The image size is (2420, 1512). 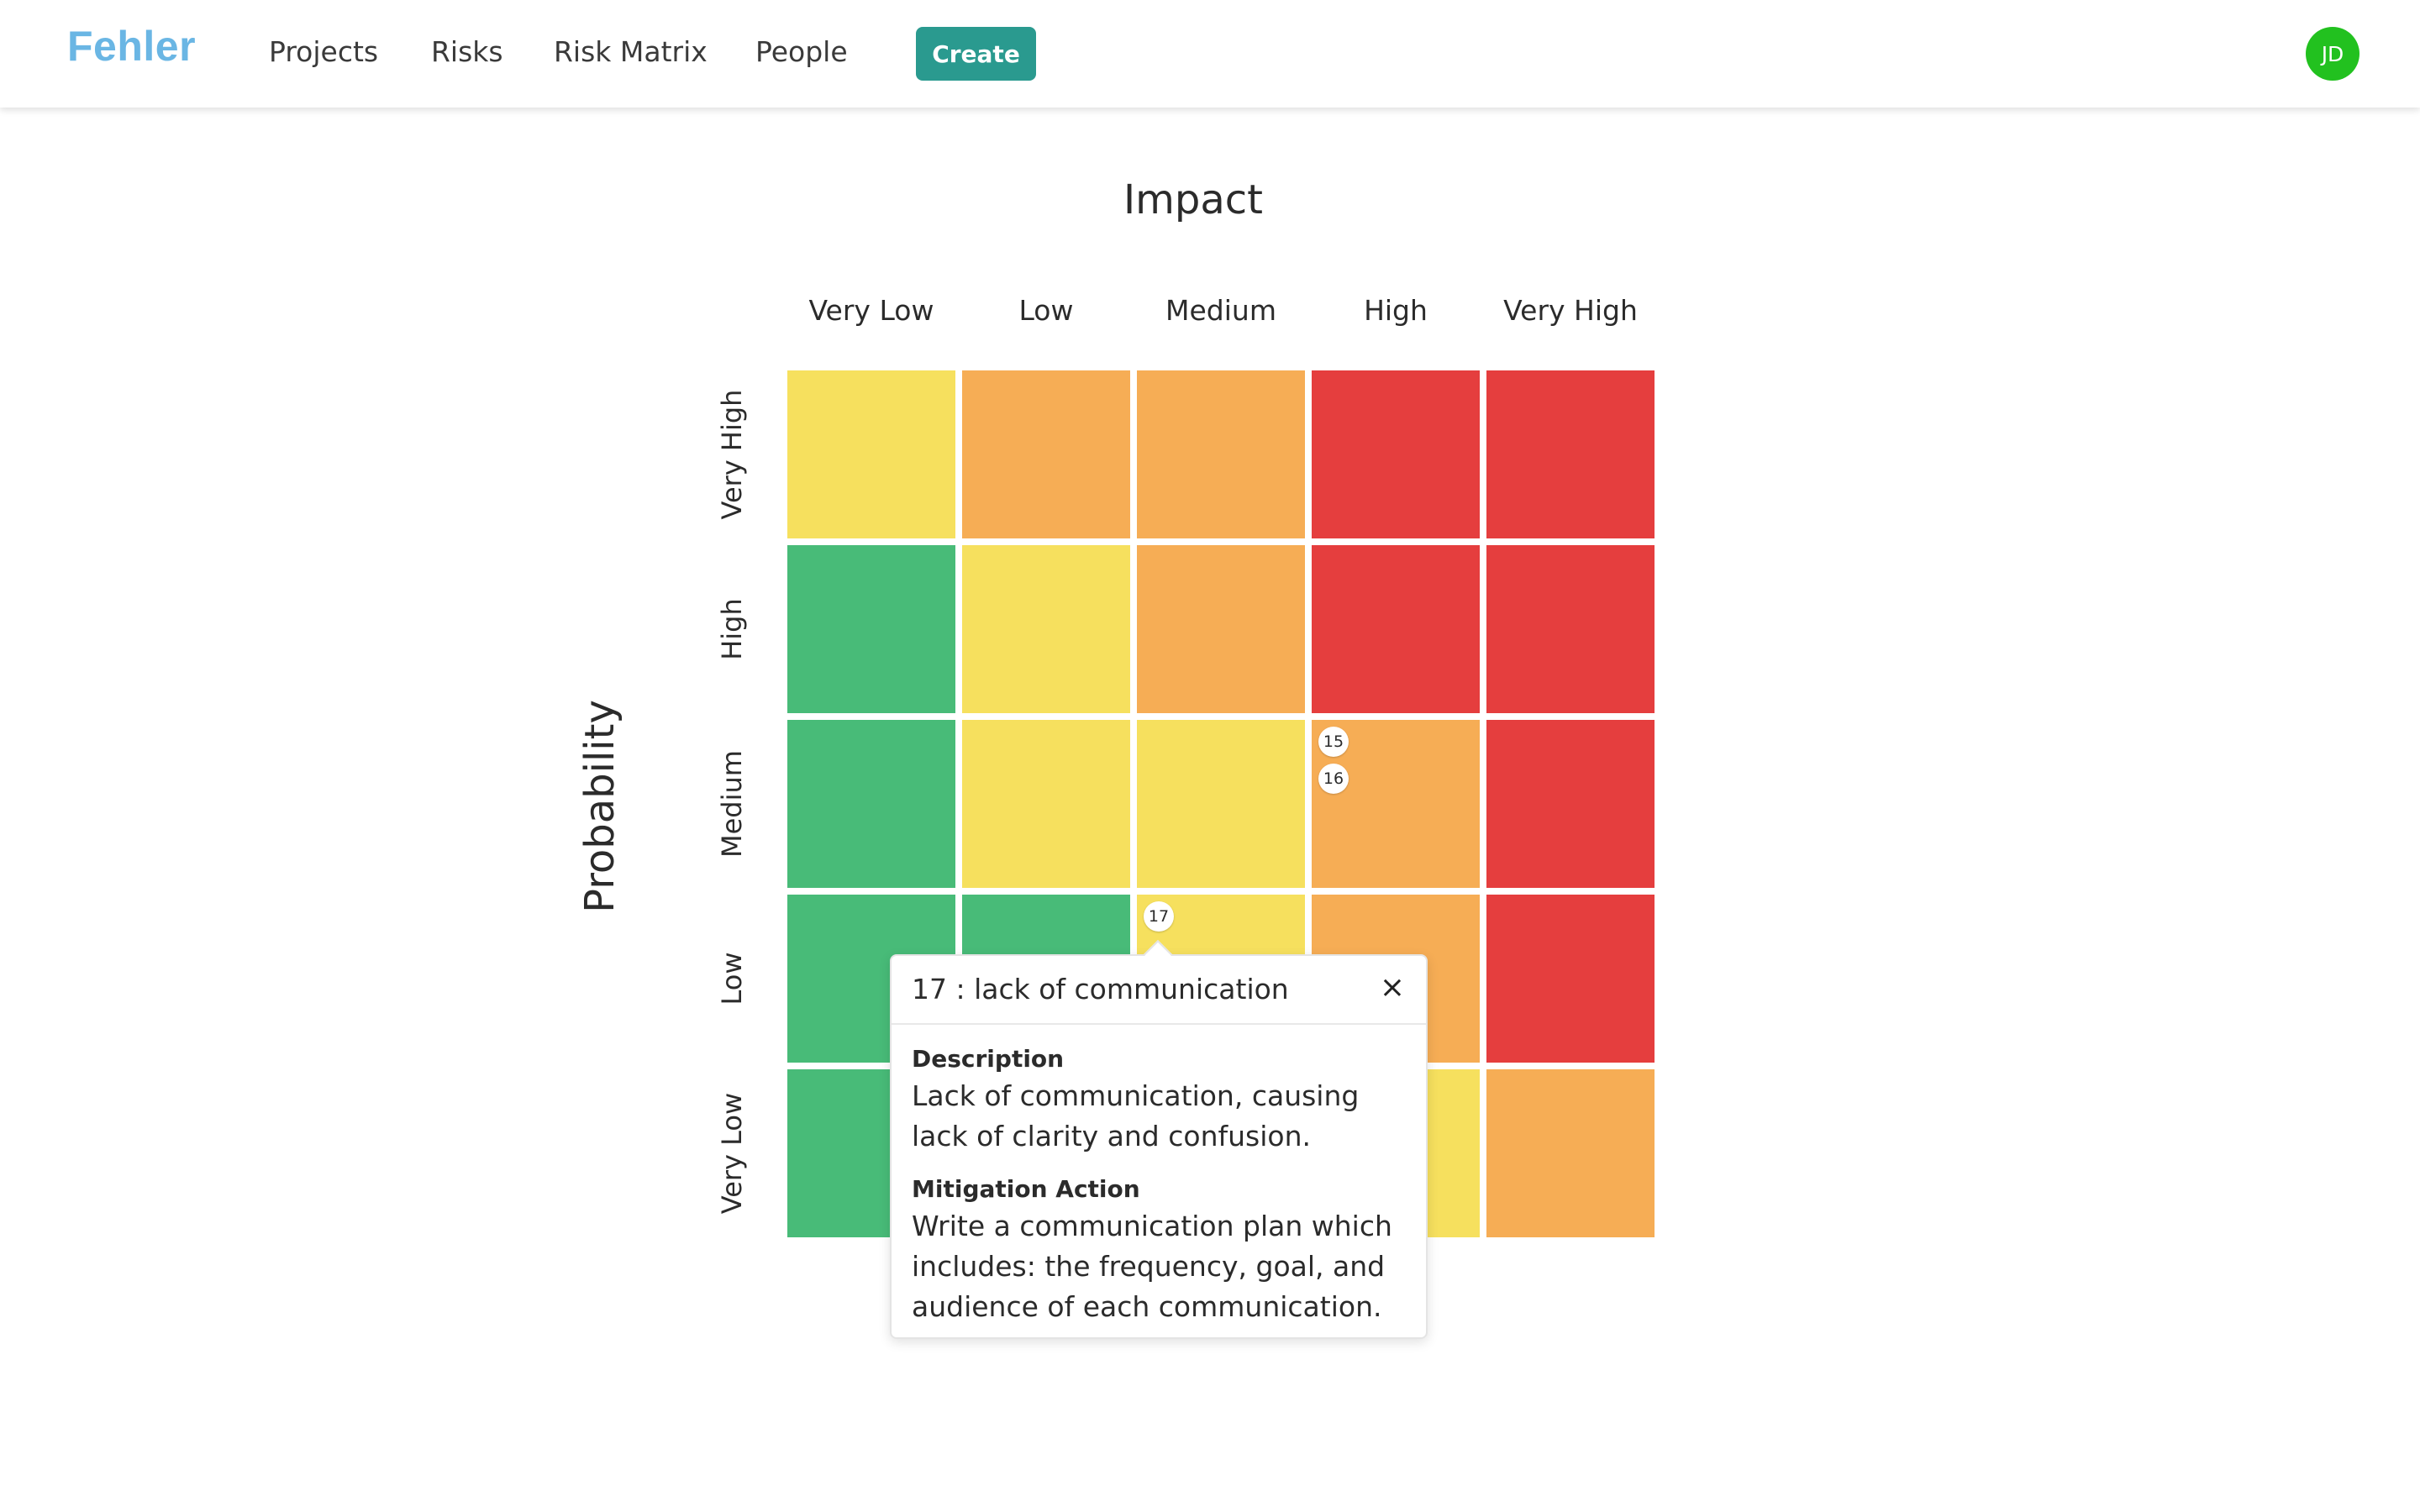 What do you see at coordinates (1046, 310) in the screenshot?
I see `column-label-low: Low` at bounding box center [1046, 310].